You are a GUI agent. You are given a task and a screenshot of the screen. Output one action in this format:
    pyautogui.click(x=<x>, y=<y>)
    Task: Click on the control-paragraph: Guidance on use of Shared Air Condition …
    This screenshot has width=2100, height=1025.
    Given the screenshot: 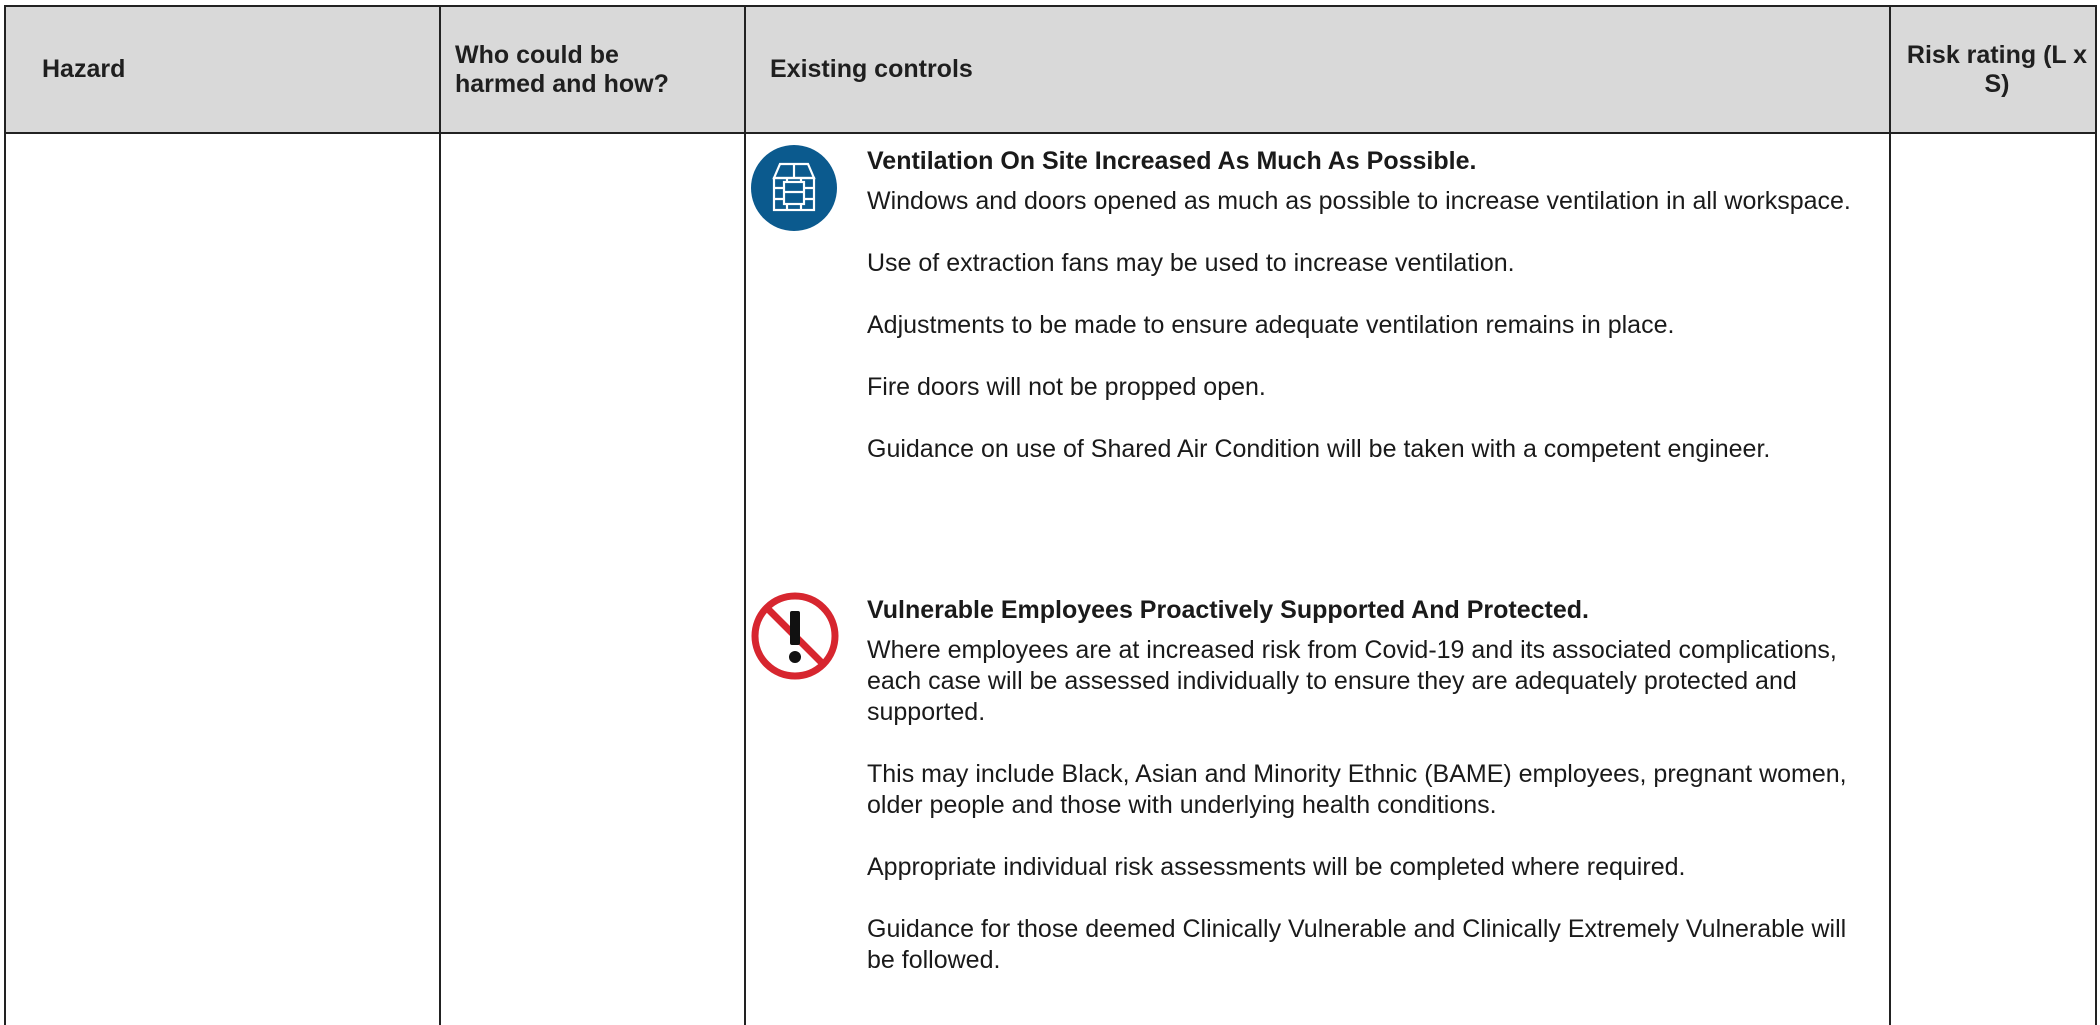 What is the action you would take?
    pyautogui.click(x=1319, y=449)
    